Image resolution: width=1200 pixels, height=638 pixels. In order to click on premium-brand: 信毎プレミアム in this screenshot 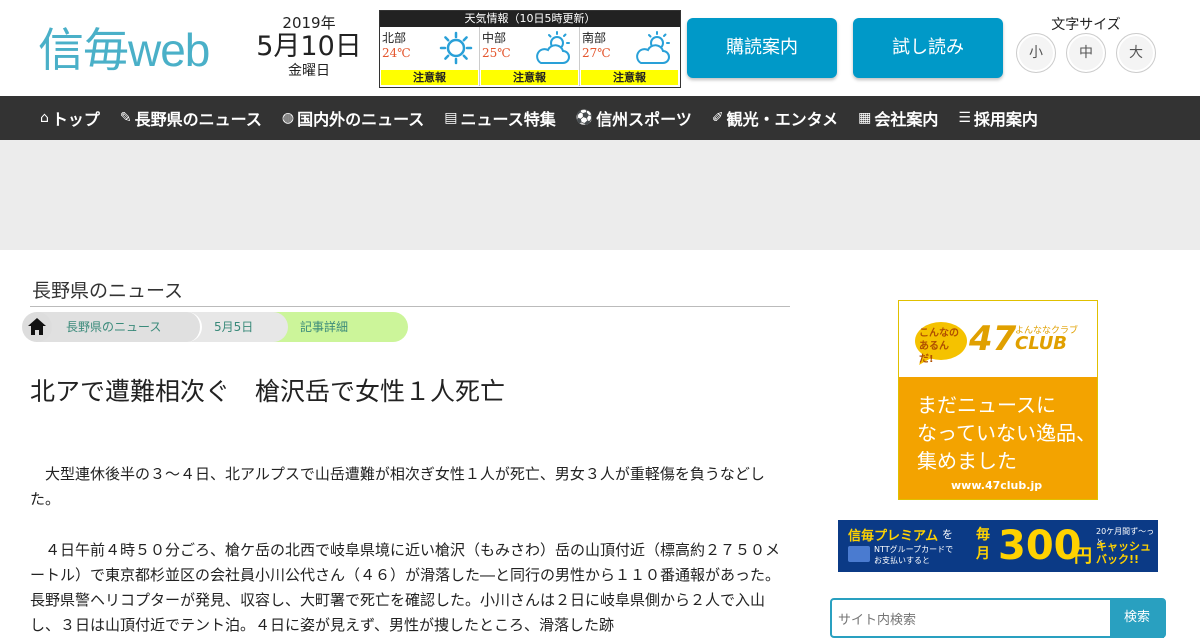, I will do `click(893, 536)`.